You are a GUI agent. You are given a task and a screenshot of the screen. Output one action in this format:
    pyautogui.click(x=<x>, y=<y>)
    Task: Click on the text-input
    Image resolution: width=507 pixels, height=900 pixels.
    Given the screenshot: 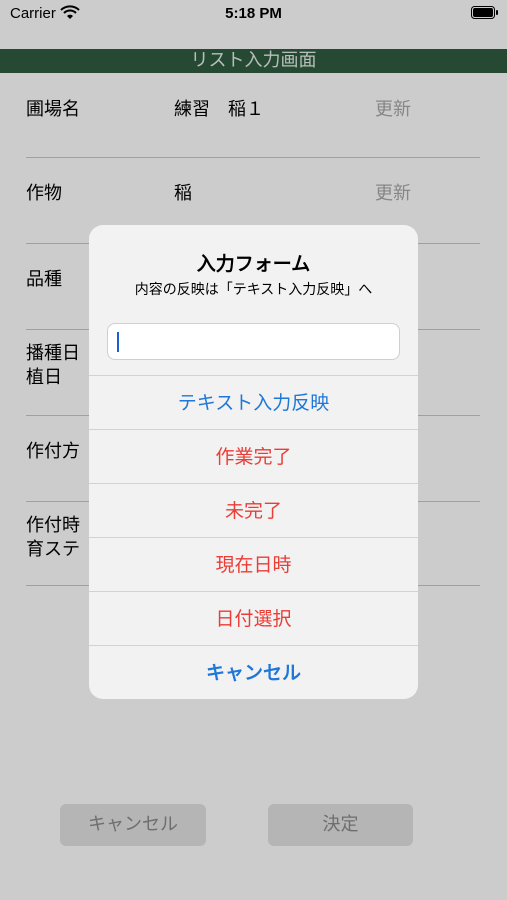 What is the action you would take?
    pyautogui.click(x=257, y=342)
    